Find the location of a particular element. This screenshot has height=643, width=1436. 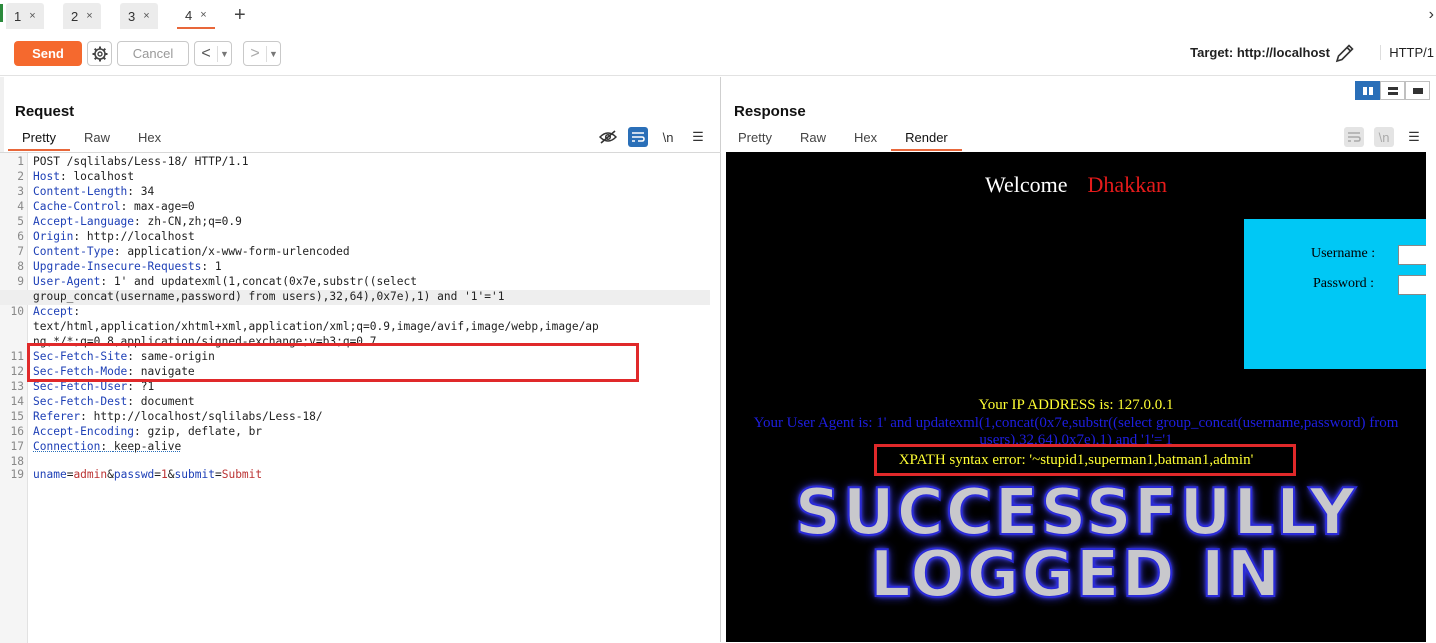

request-body-line: 19 uname=admin&passwd=1&submit=Submit is located at coordinates (355, 475).